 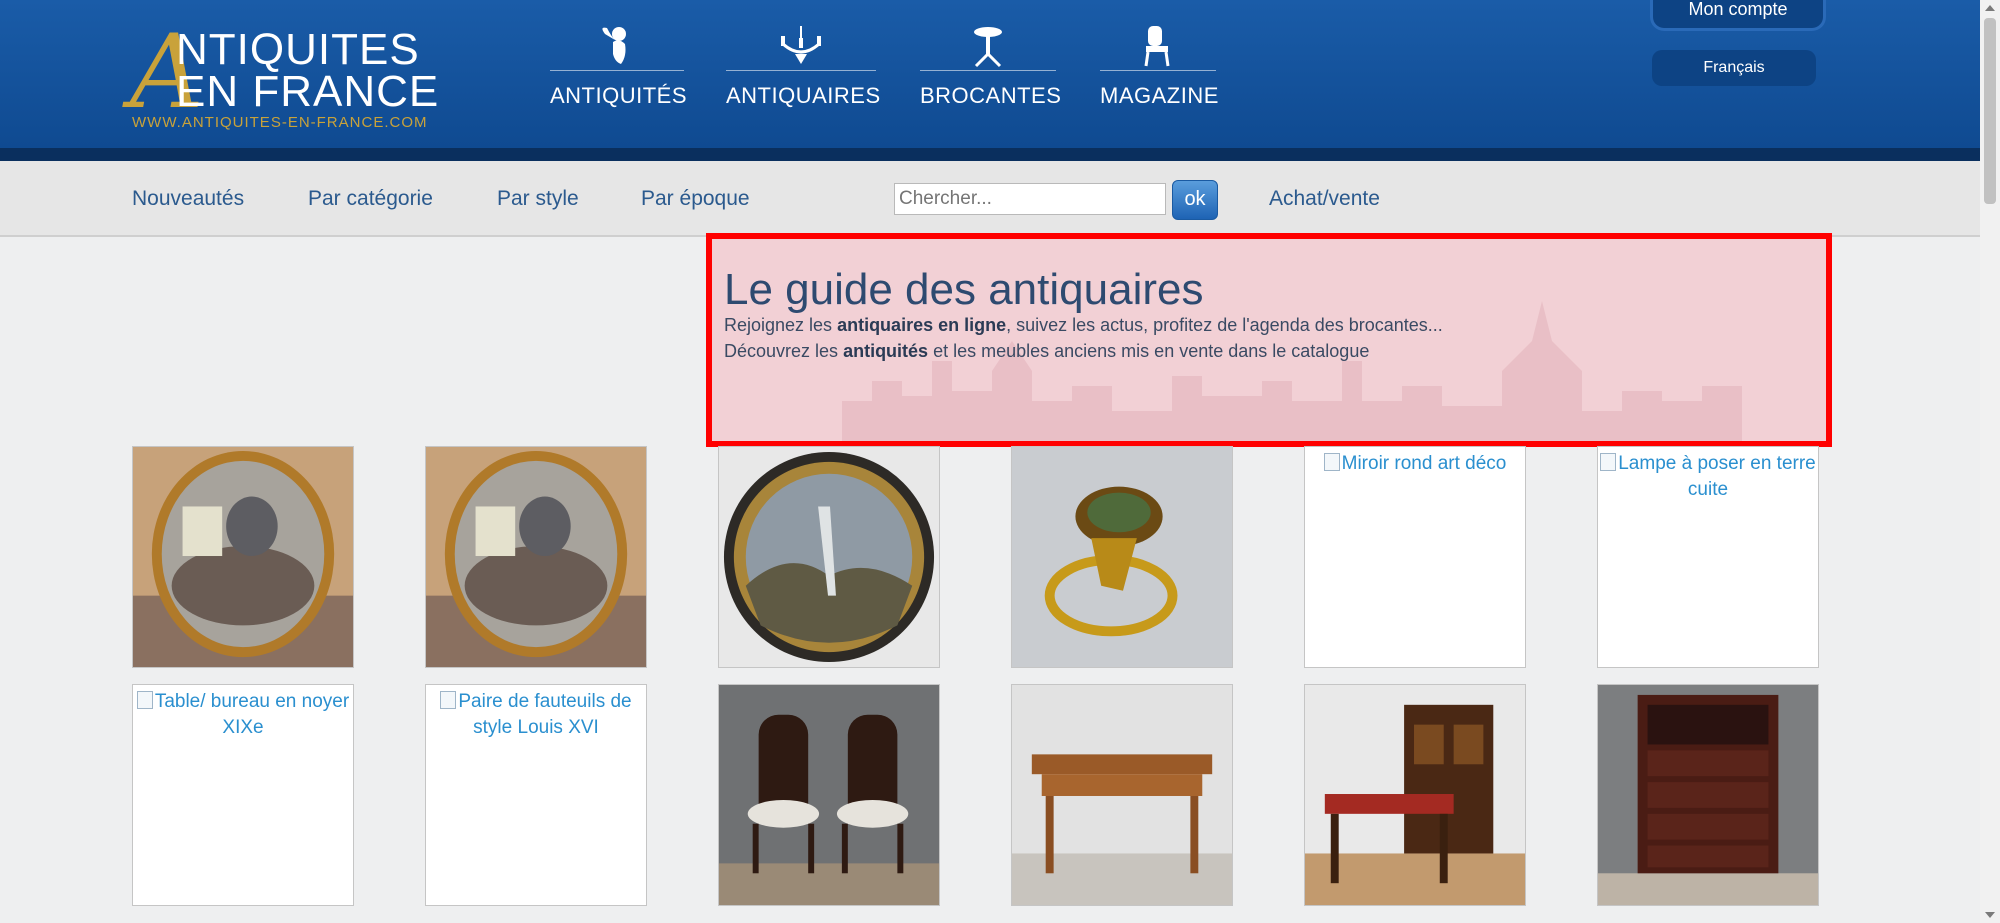 I want to click on desk-and-cabinet-photo, so click(x=1415, y=795).